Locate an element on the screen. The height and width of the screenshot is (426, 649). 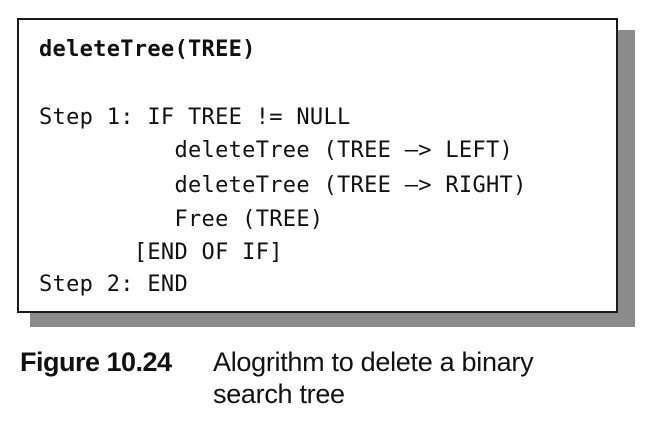
algorithm-title: deleteTree(TREE) is located at coordinates (147, 49).